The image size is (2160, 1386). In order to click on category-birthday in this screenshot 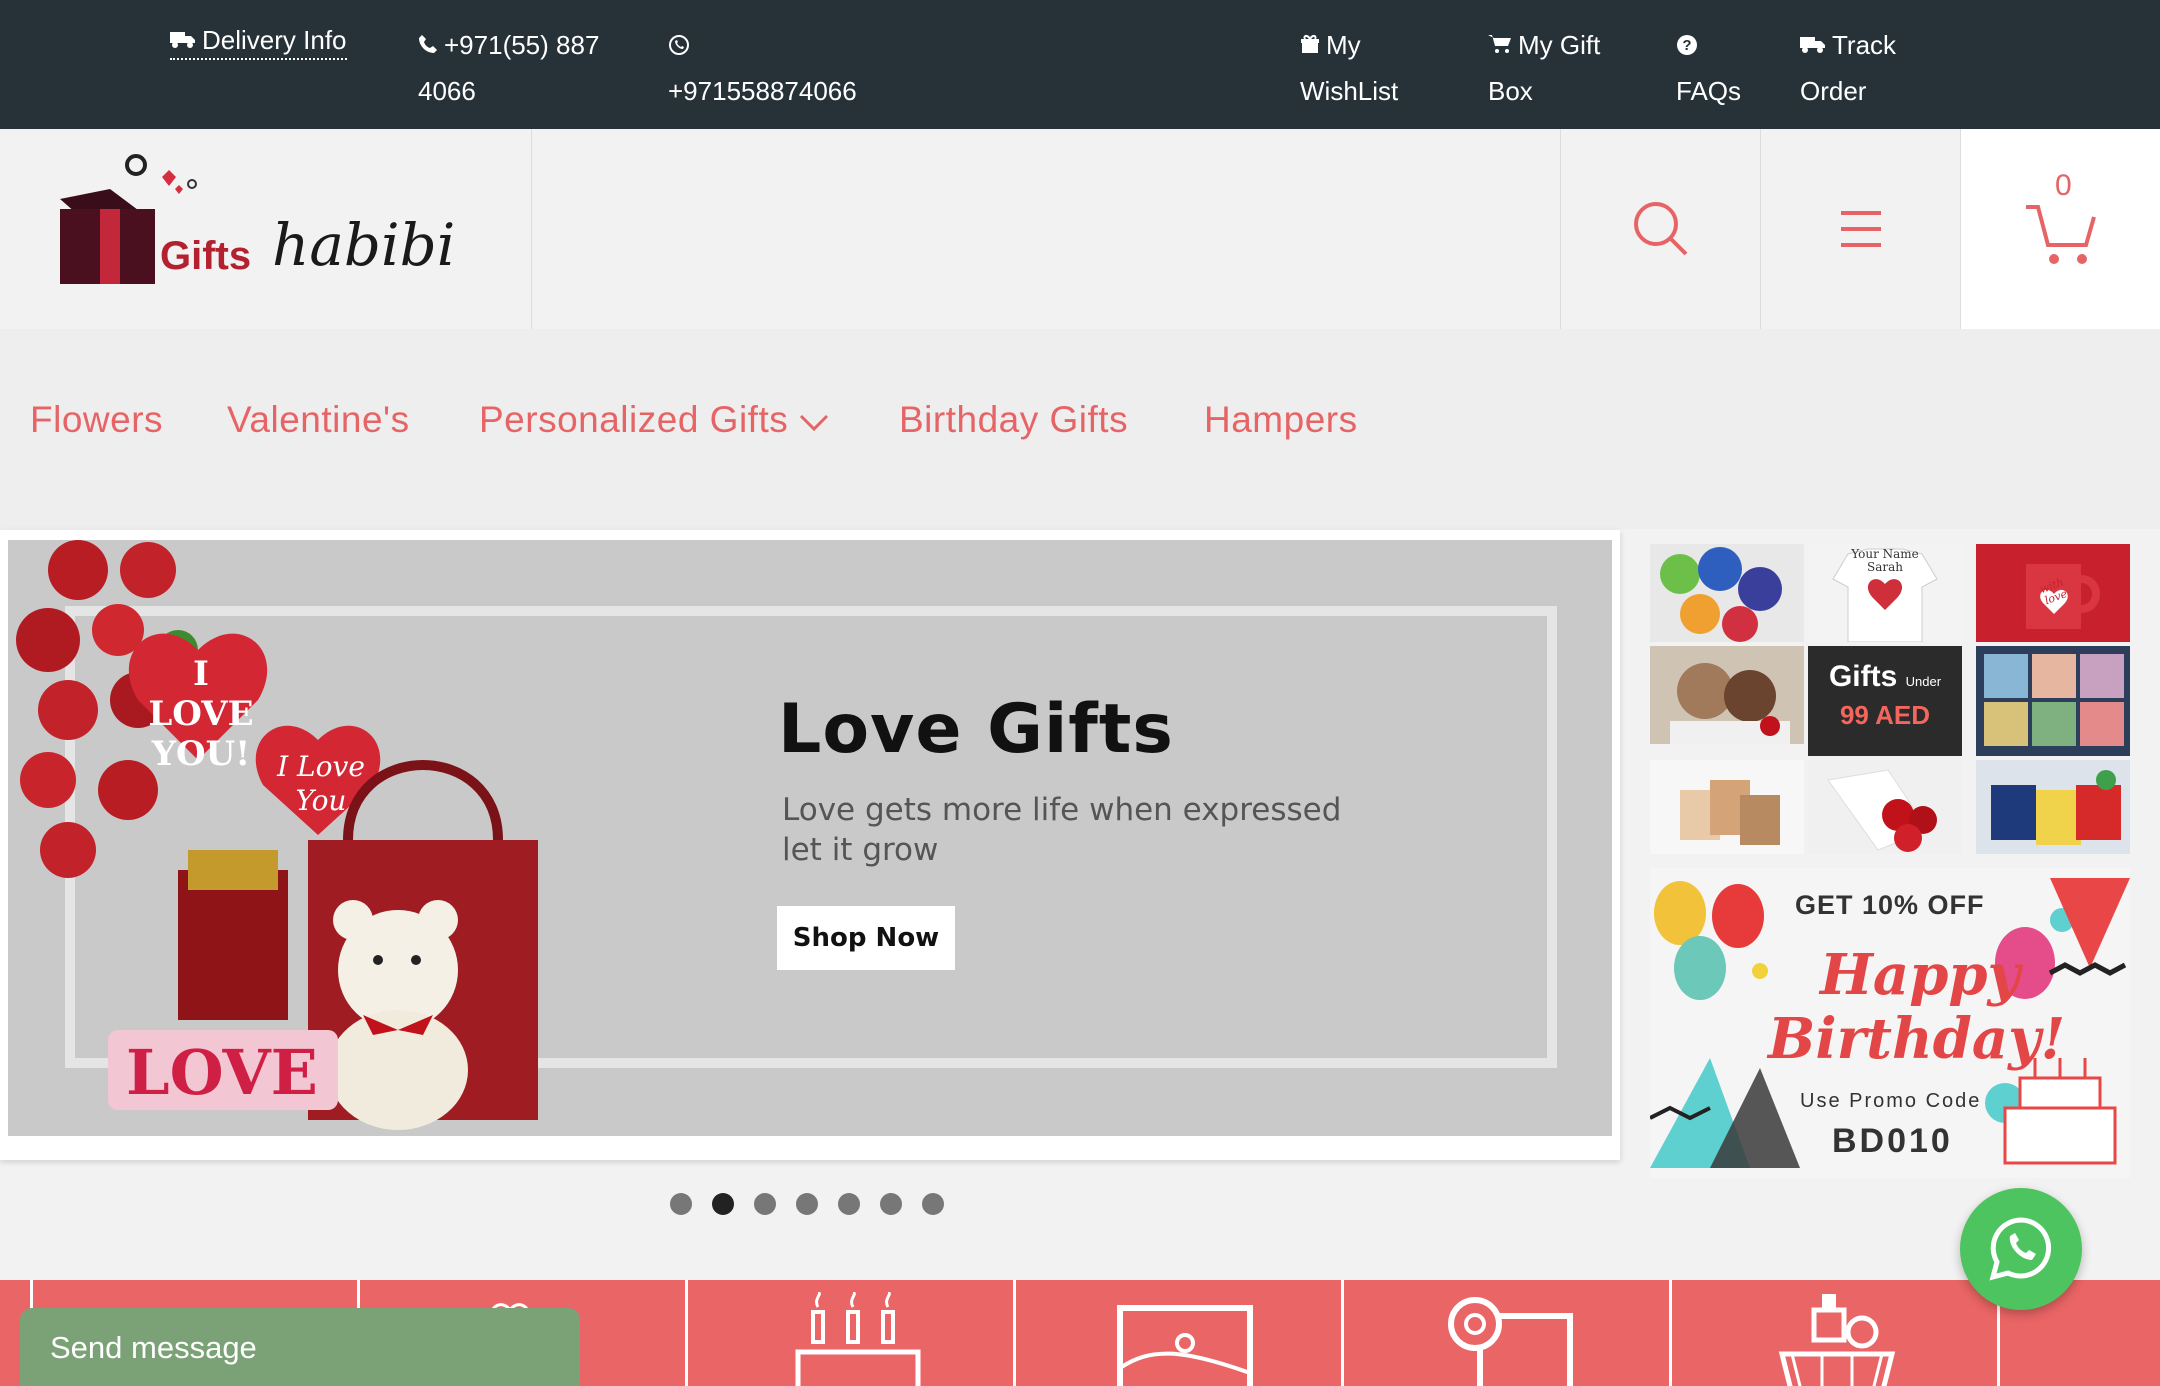, I will do `click(850, 1333)`.